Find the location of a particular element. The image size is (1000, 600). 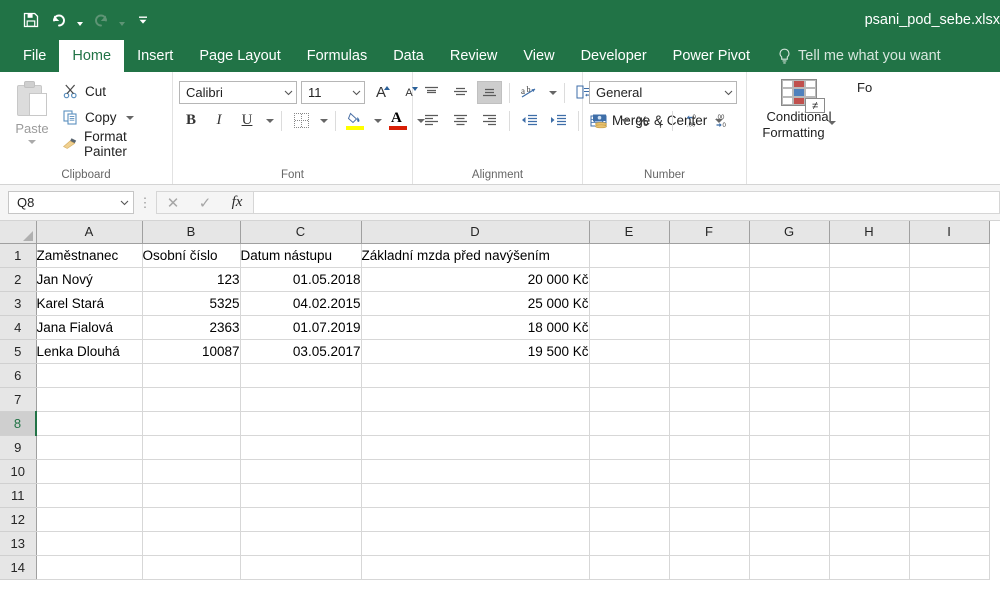

tab-home: Home is located at coordinates (92, 56).